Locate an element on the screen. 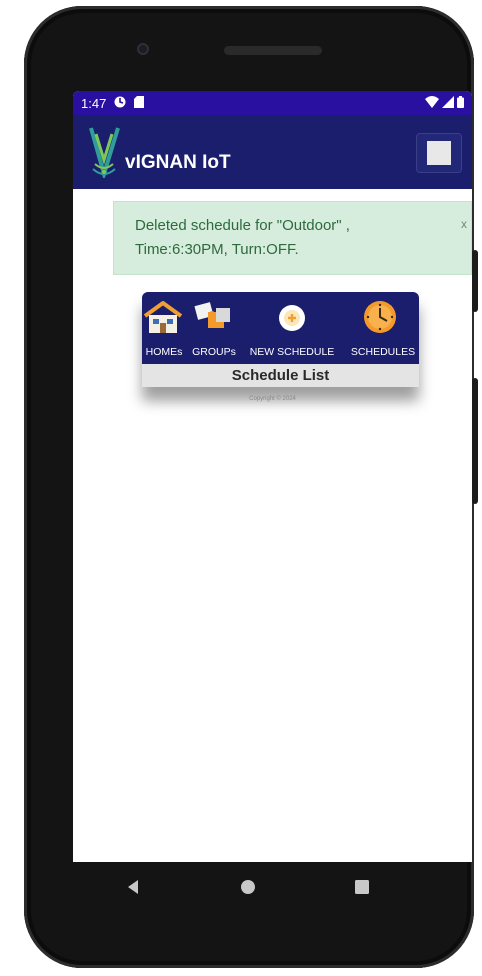 The image size is (482, 976). schedule-list-header: Schedule List is located at coordinates (280, 375).